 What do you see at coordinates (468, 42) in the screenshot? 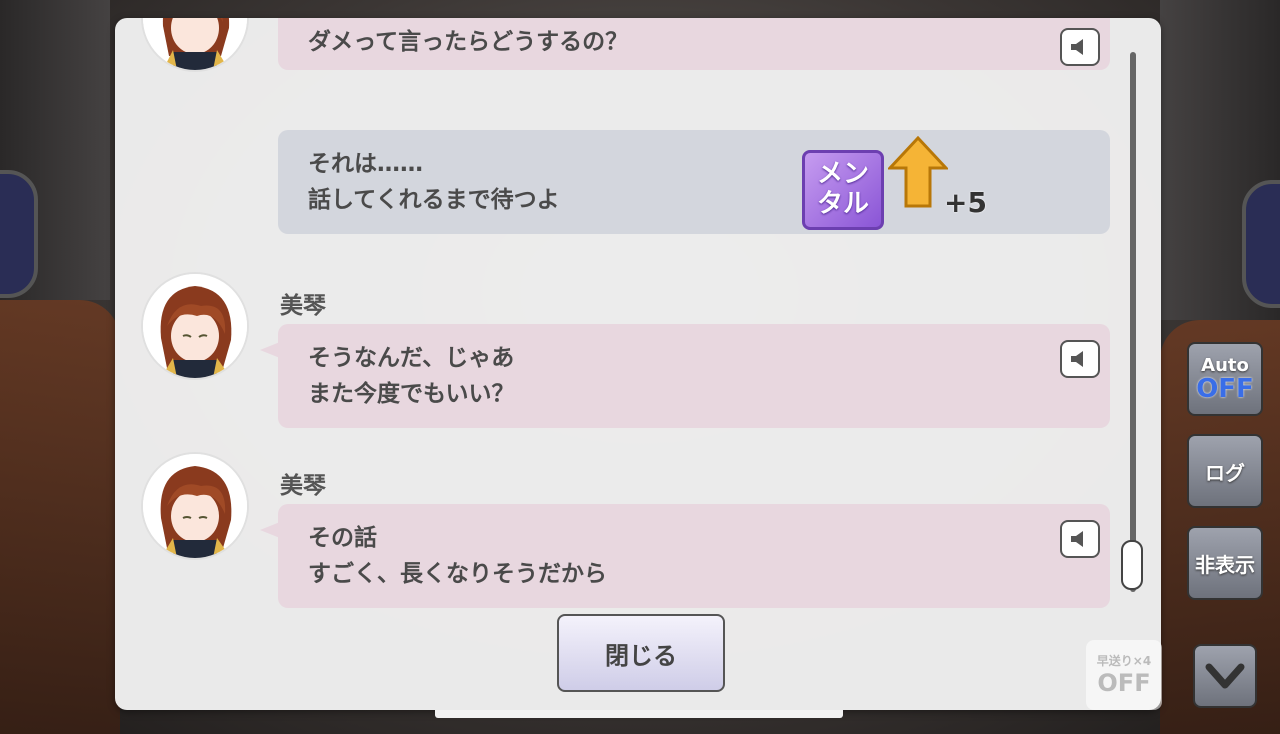
I see `dialogue-text: ダメって言ったらどうするの？` at bounding box center [468, 42].